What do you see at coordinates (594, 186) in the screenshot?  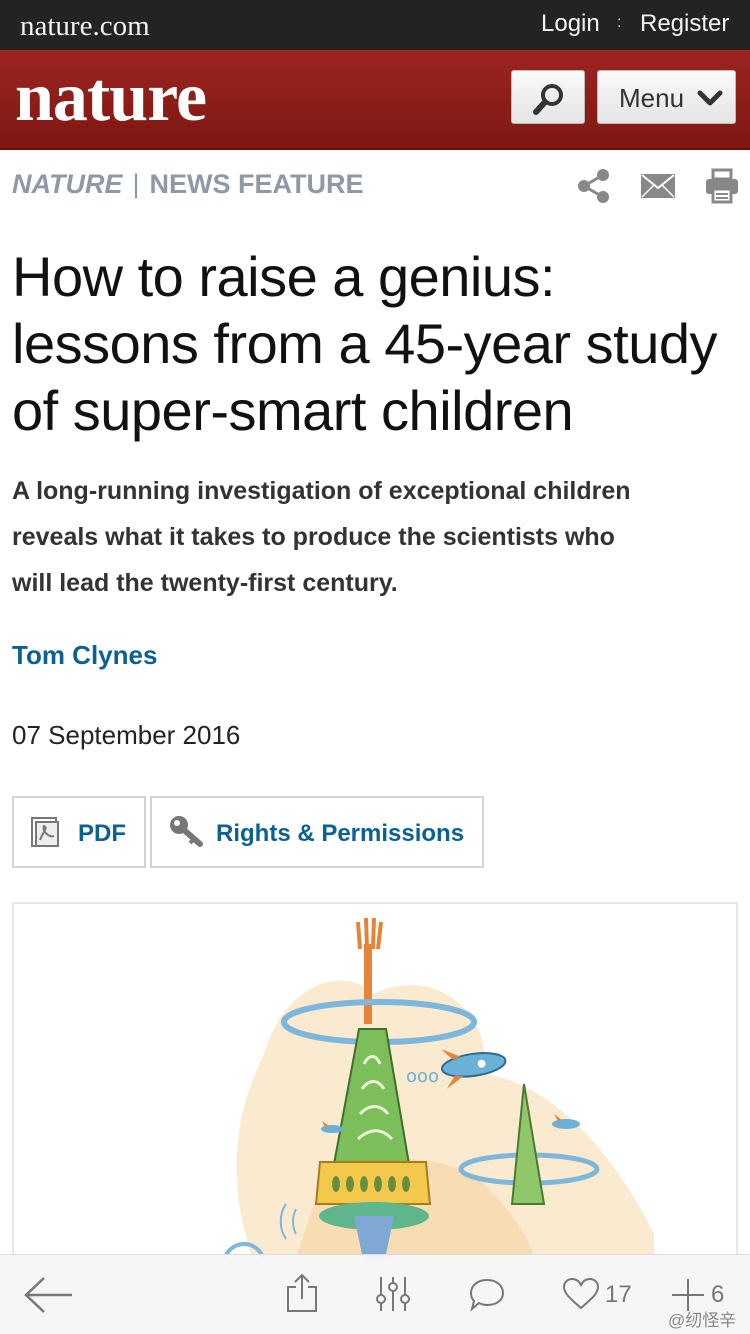 I see `share-icon` at bounding box center [594, 186].